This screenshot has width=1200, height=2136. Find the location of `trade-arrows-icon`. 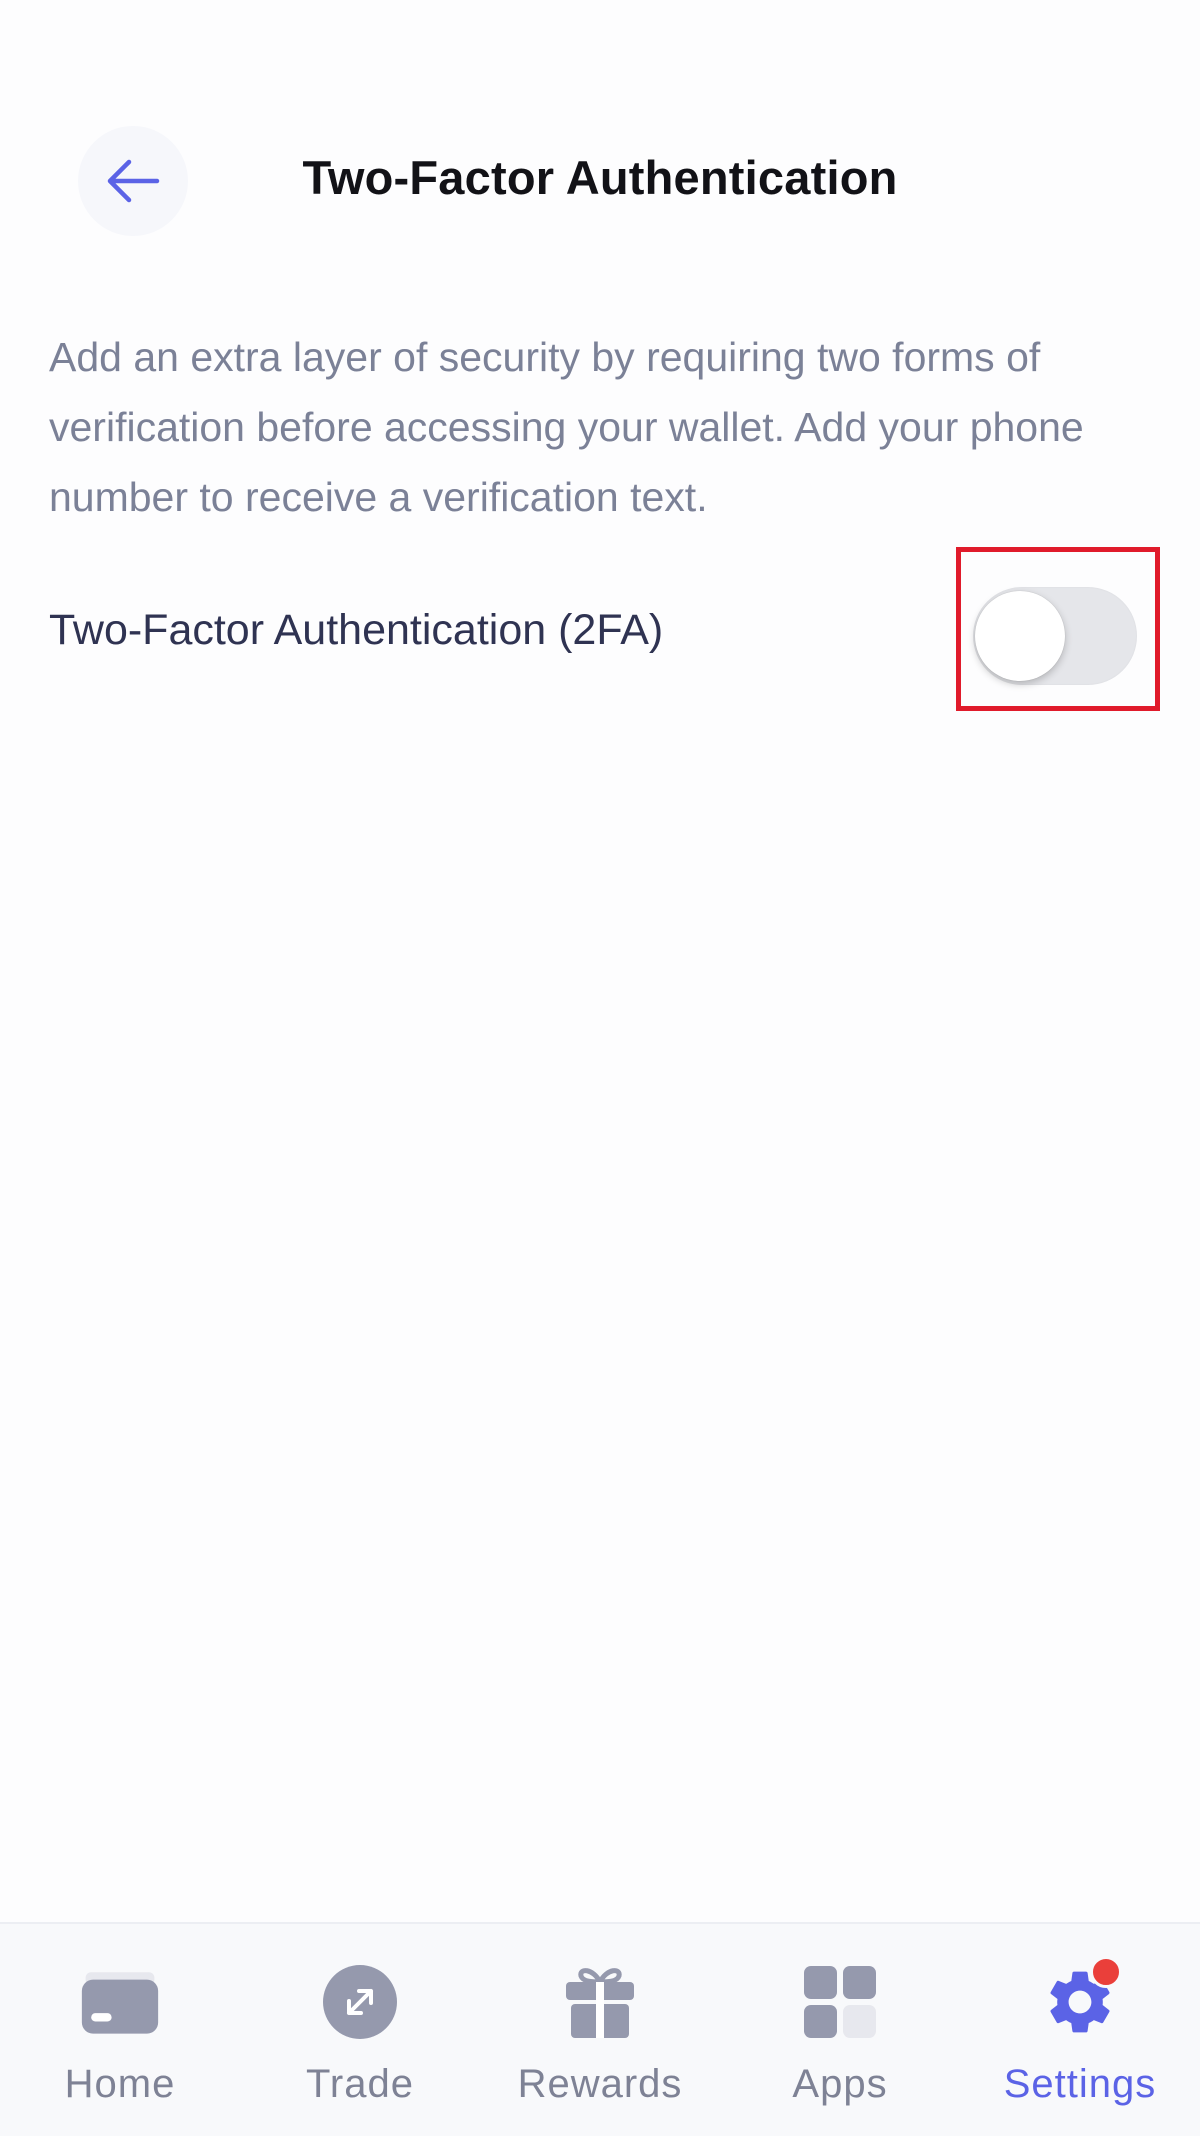

trade-arrows-icon is located at coordinates (360, 2002).